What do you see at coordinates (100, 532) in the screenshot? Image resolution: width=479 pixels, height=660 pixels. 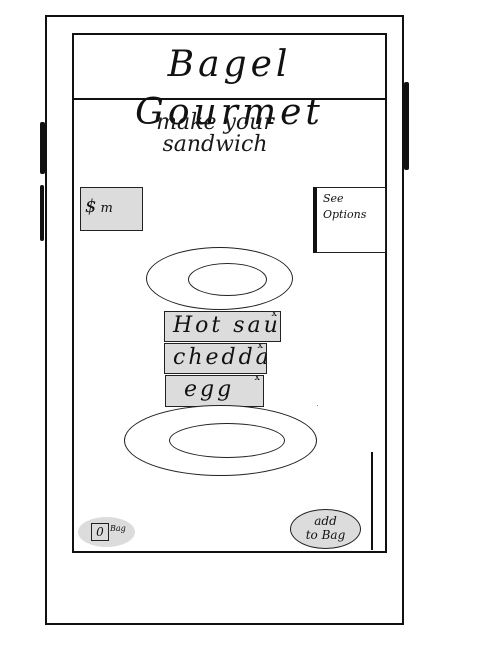 I see `bag-count-badge: 0` at bounding box center [100, 532].